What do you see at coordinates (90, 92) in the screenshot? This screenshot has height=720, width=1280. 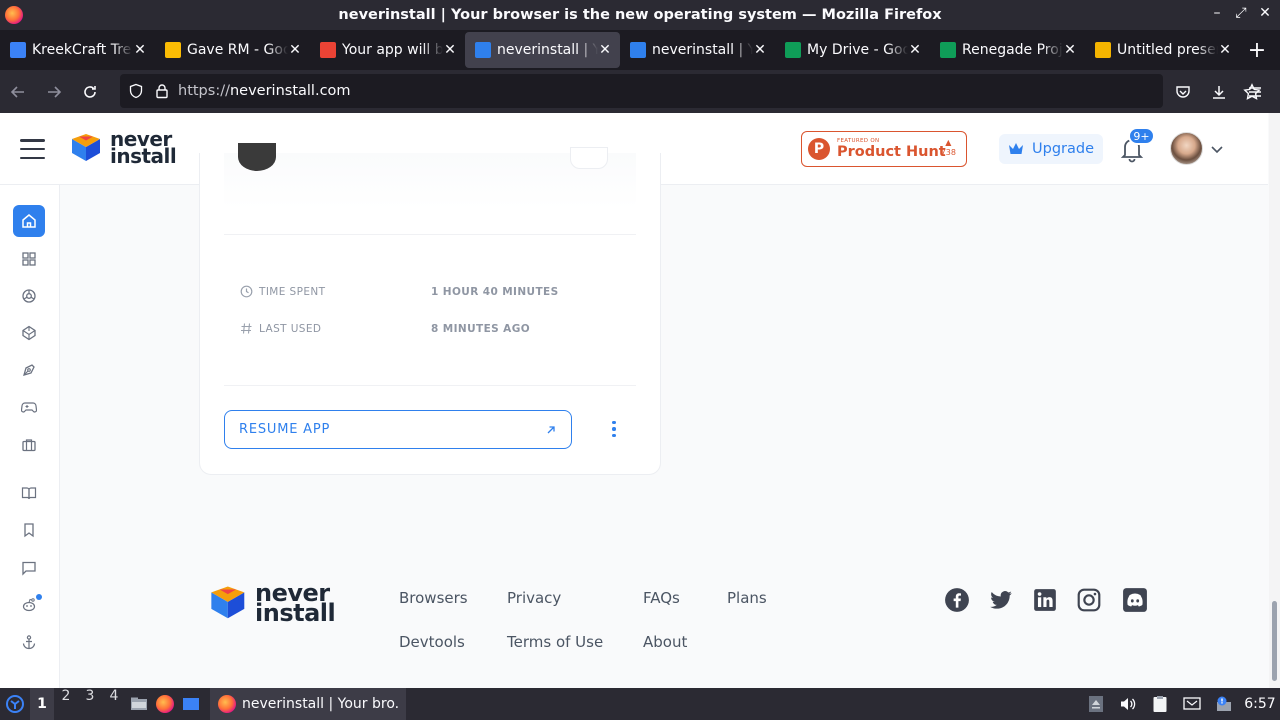 I see `reload-button` at bounding box center [90, 92].